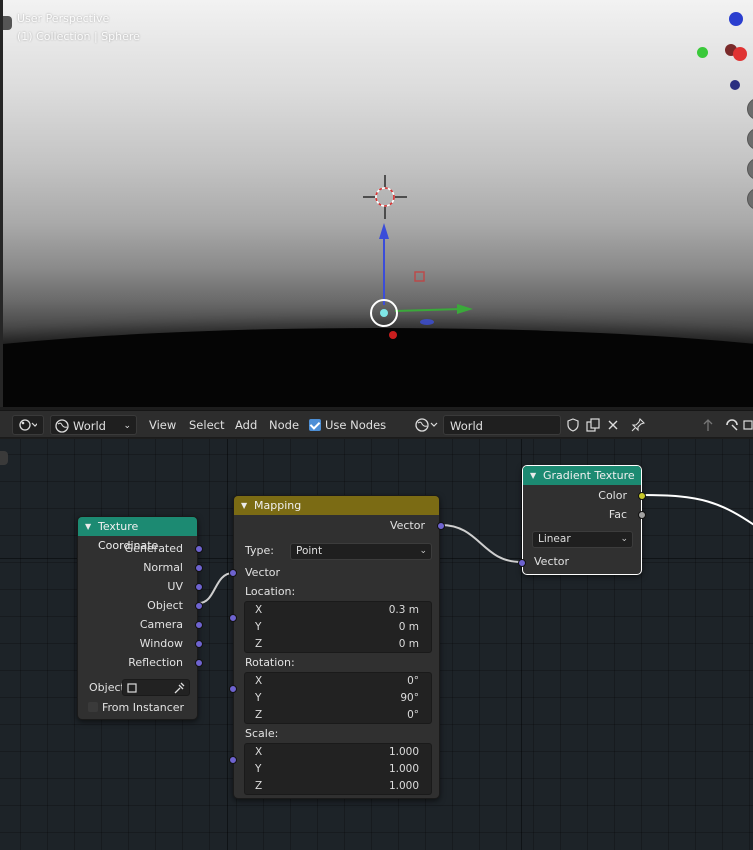 Image resolution: width=753 pixels, height=850 pixels. What do you see at coordinates (336, 505) in the screenshot?
I see `node-header: ▼ Mapping` at bounding box center [336, 505].